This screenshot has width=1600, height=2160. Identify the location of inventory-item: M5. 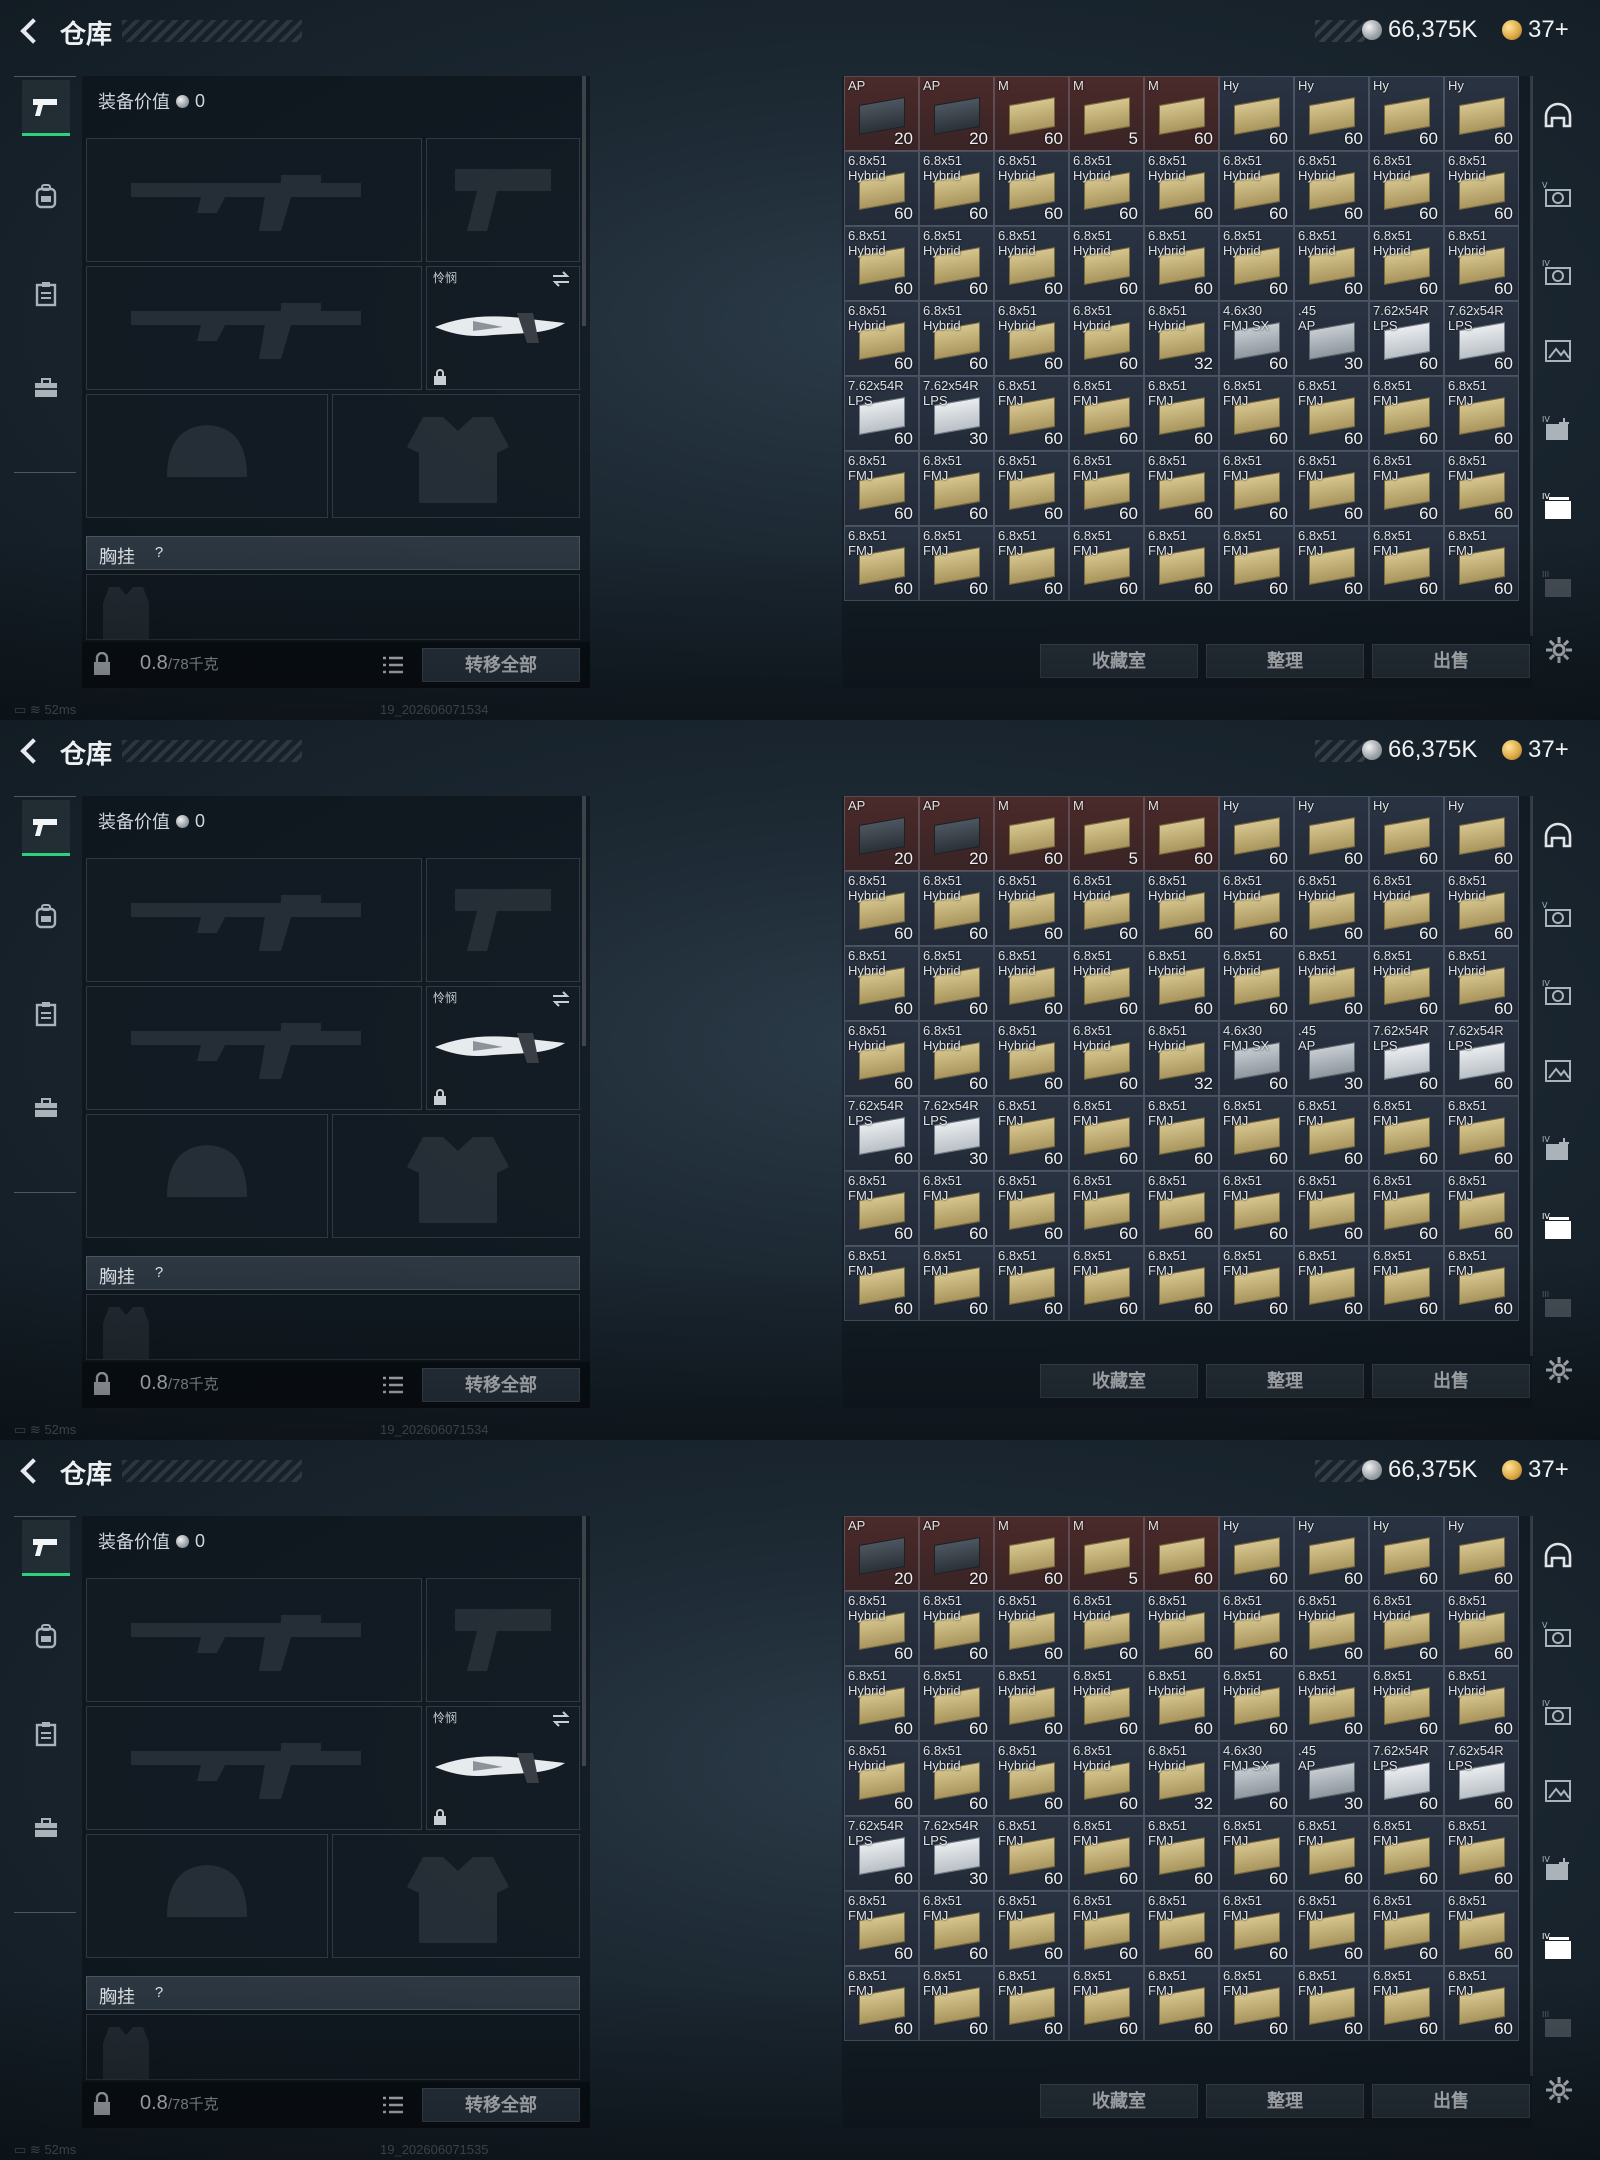
(1106, 113).